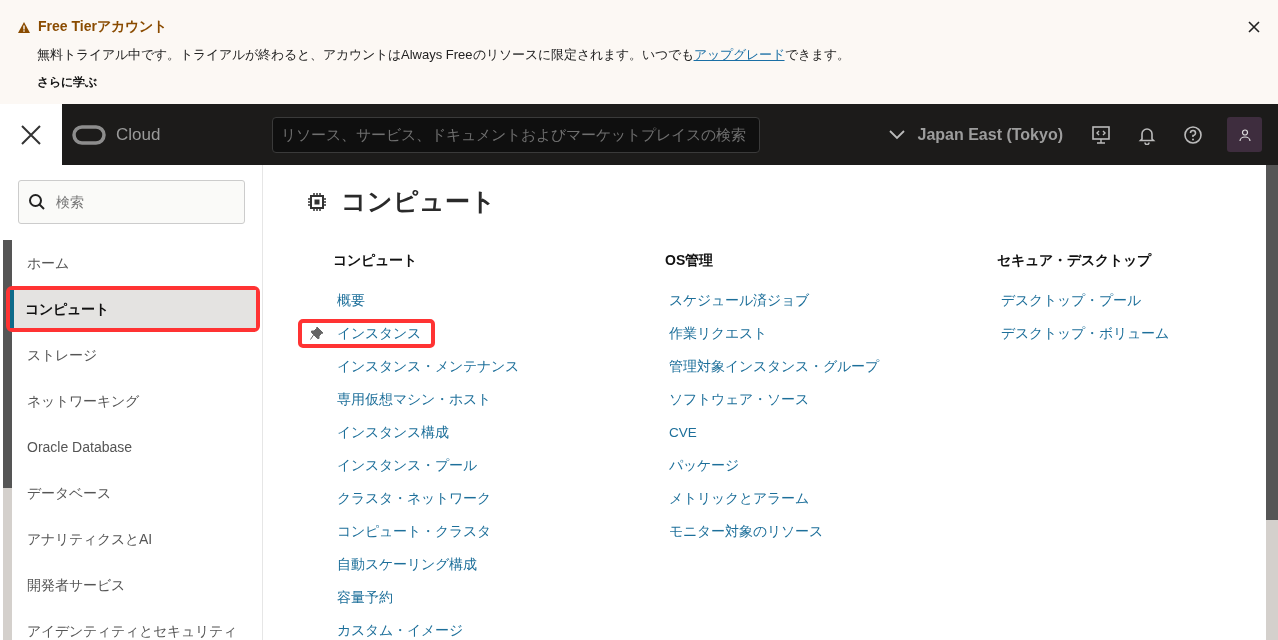 This screenshot has height=640, width=1278. What do you see at coordinates (418, 201) in the screenshot?
I see `page-title: コンピュート` at bounding box center [418, 201].